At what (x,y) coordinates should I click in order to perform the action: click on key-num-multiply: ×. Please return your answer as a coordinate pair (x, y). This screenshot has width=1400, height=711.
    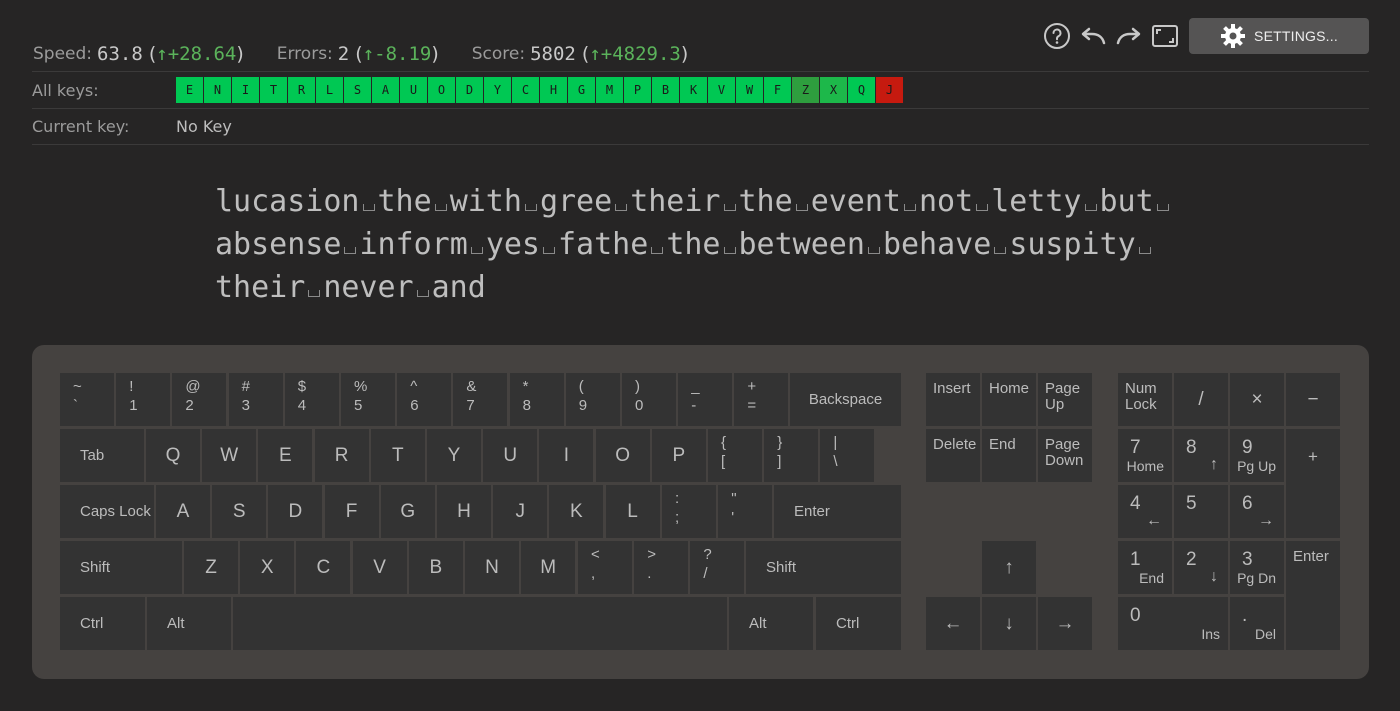
    Looking at the image, I should click on (1257, 399).